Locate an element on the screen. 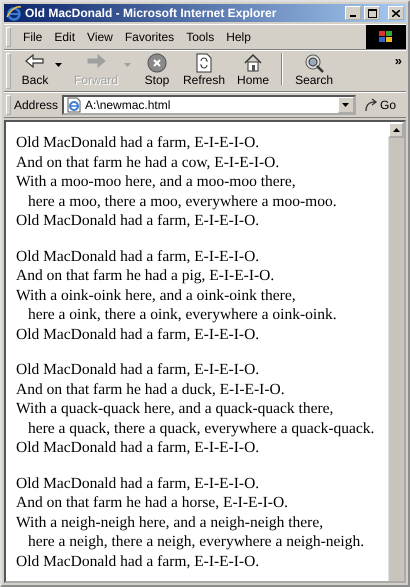 The image size is (410, 587). address-field: A:\newmac.html is located at coordinates (209, 105).